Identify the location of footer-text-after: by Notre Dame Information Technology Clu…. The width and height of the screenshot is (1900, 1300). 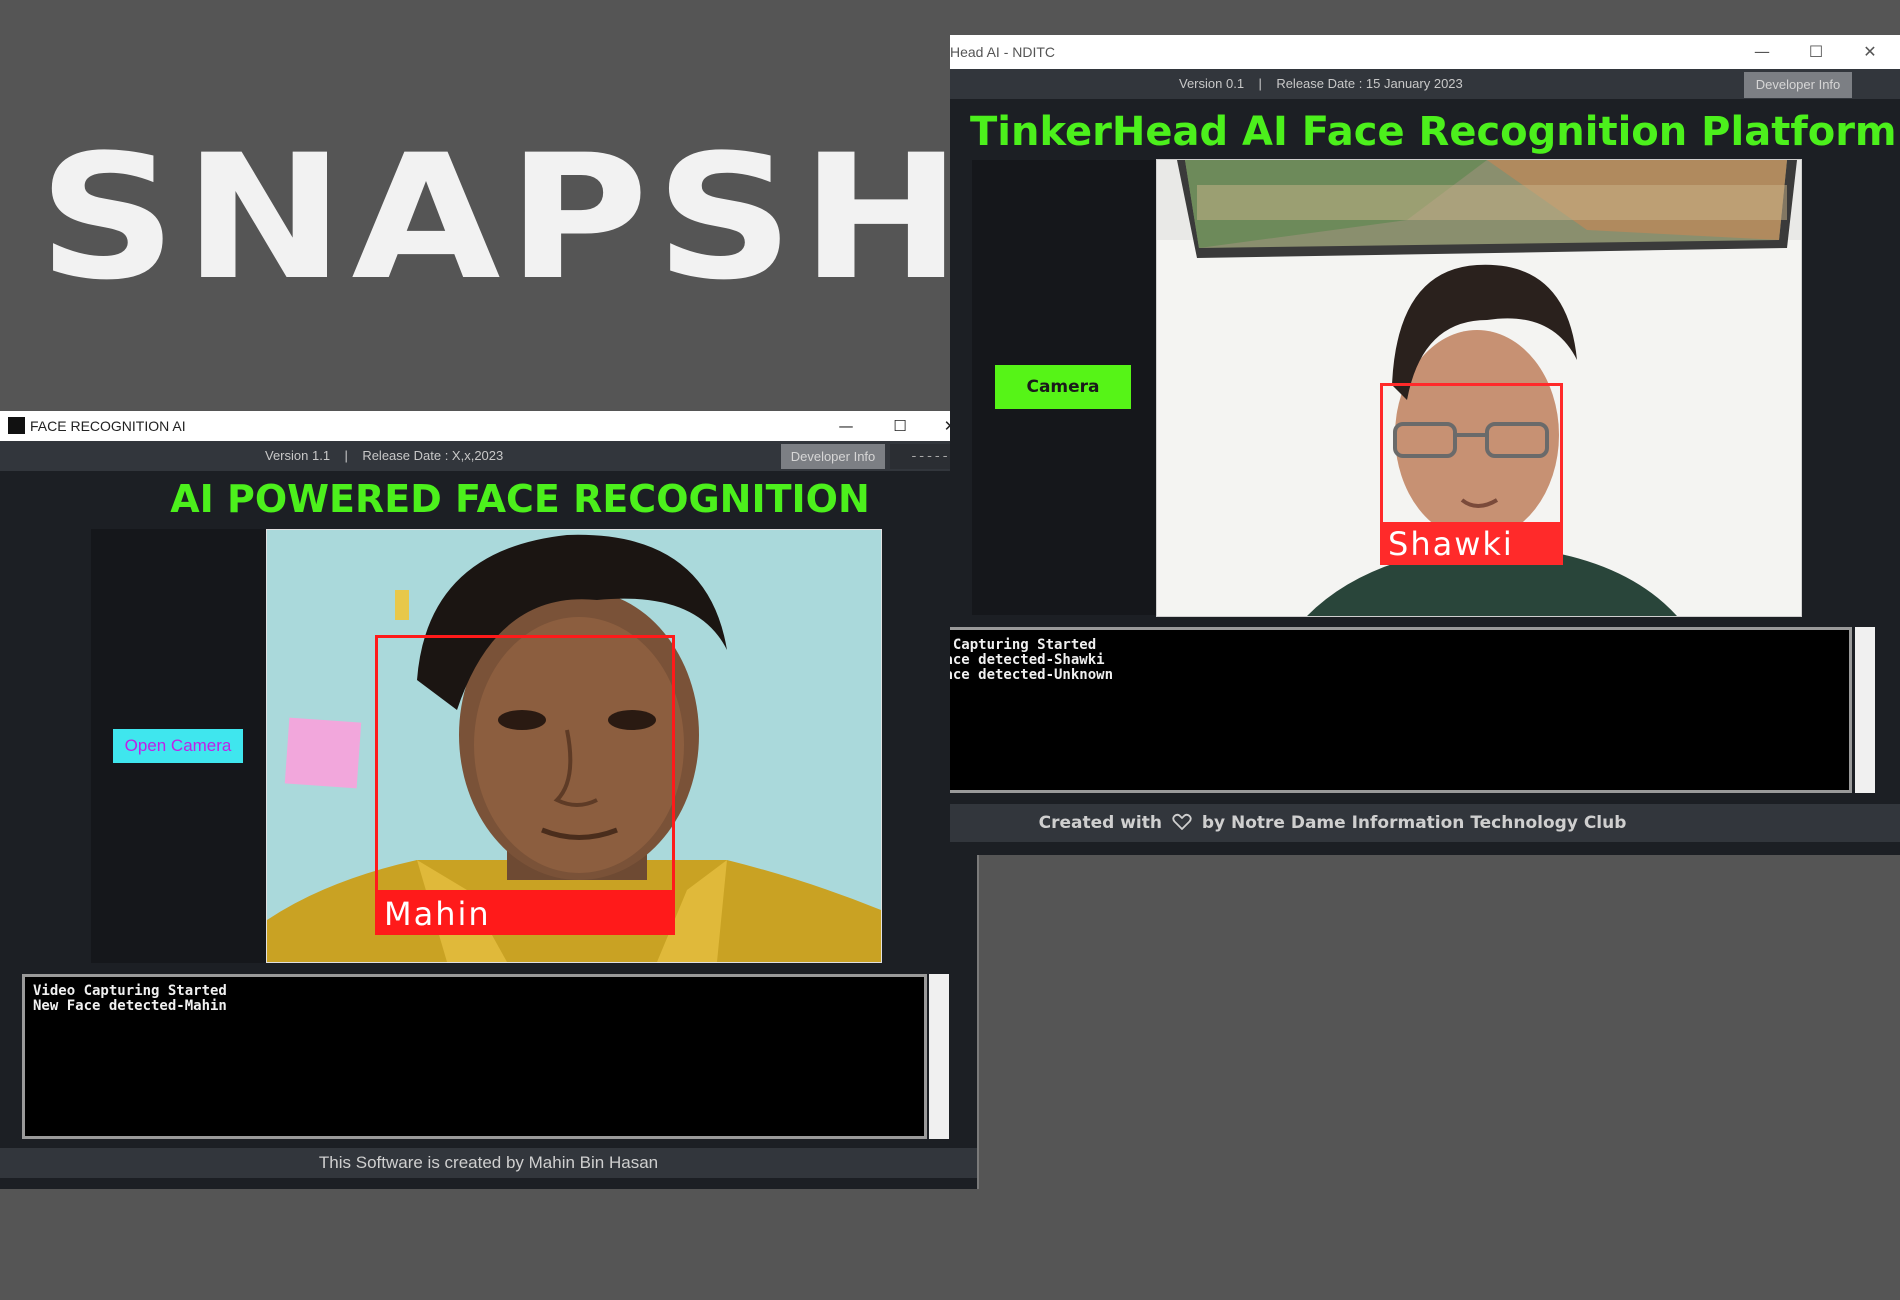
(1414, 823).